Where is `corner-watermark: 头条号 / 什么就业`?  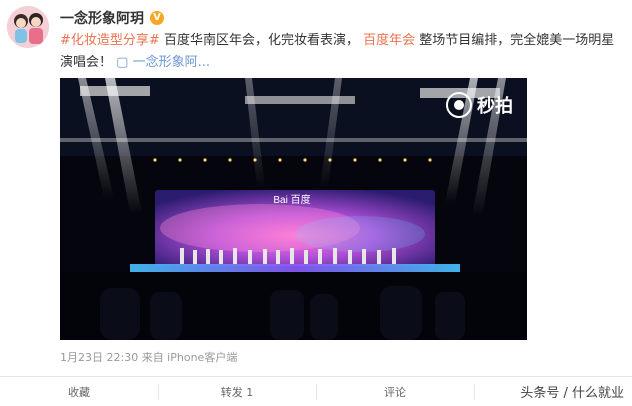 corner-watermark: 头条号 / 什么就业 is located at coordinates (553, 391).